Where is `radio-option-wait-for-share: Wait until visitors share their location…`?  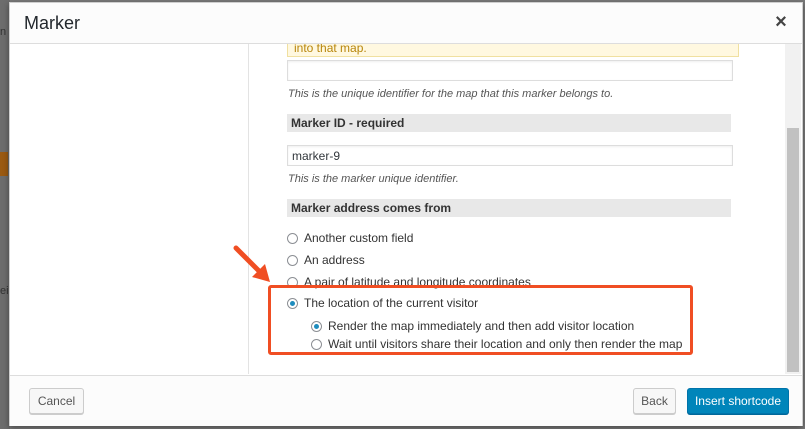 radio-option-wait-for-share: Wait until visitors share their location… is located at coordinates (496, 344).